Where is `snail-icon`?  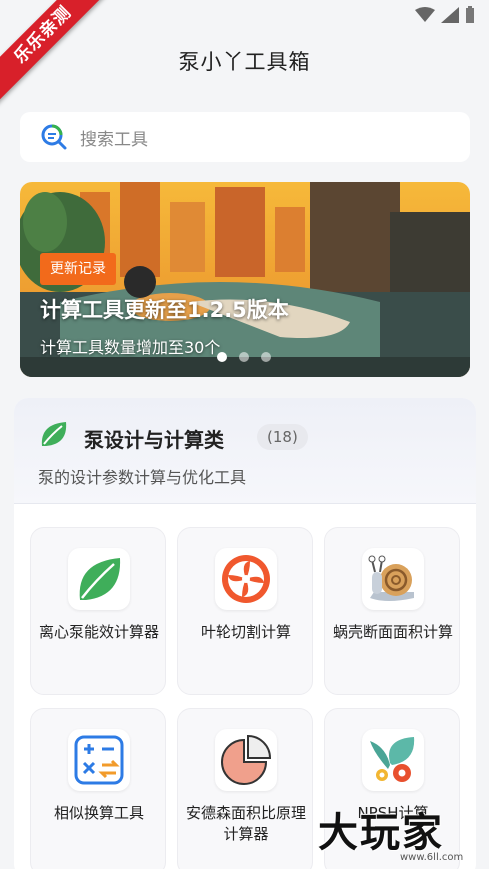 snail-icon is located at coordinates (393, 579).